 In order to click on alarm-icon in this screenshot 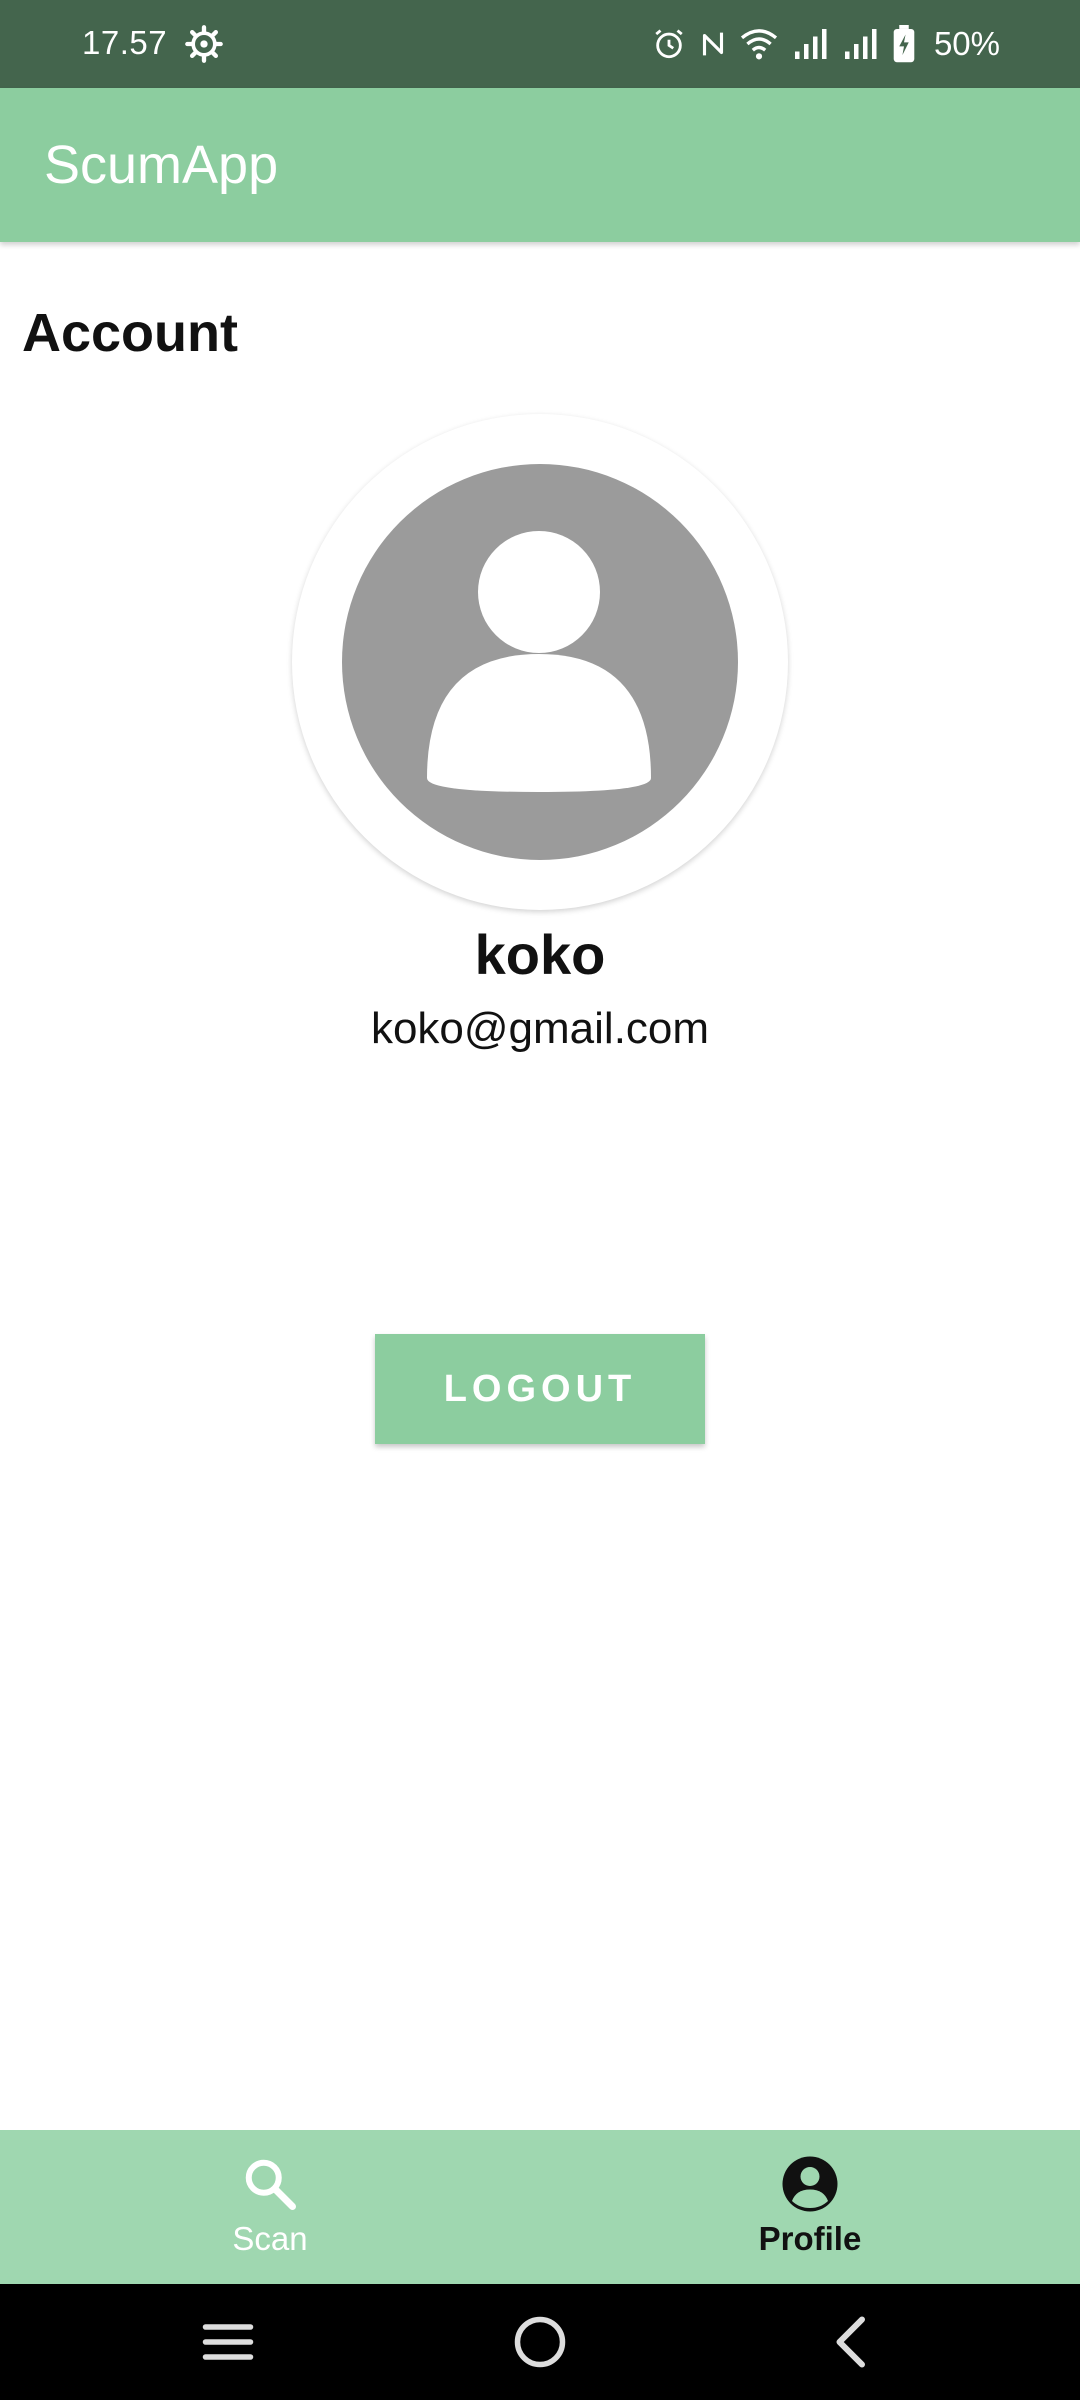, I will do `click(669, 44)`.